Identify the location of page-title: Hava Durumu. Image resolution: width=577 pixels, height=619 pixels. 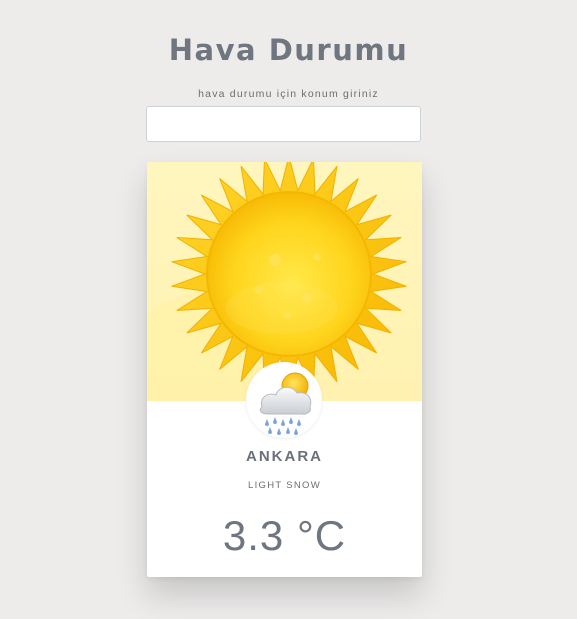
(288, 50).